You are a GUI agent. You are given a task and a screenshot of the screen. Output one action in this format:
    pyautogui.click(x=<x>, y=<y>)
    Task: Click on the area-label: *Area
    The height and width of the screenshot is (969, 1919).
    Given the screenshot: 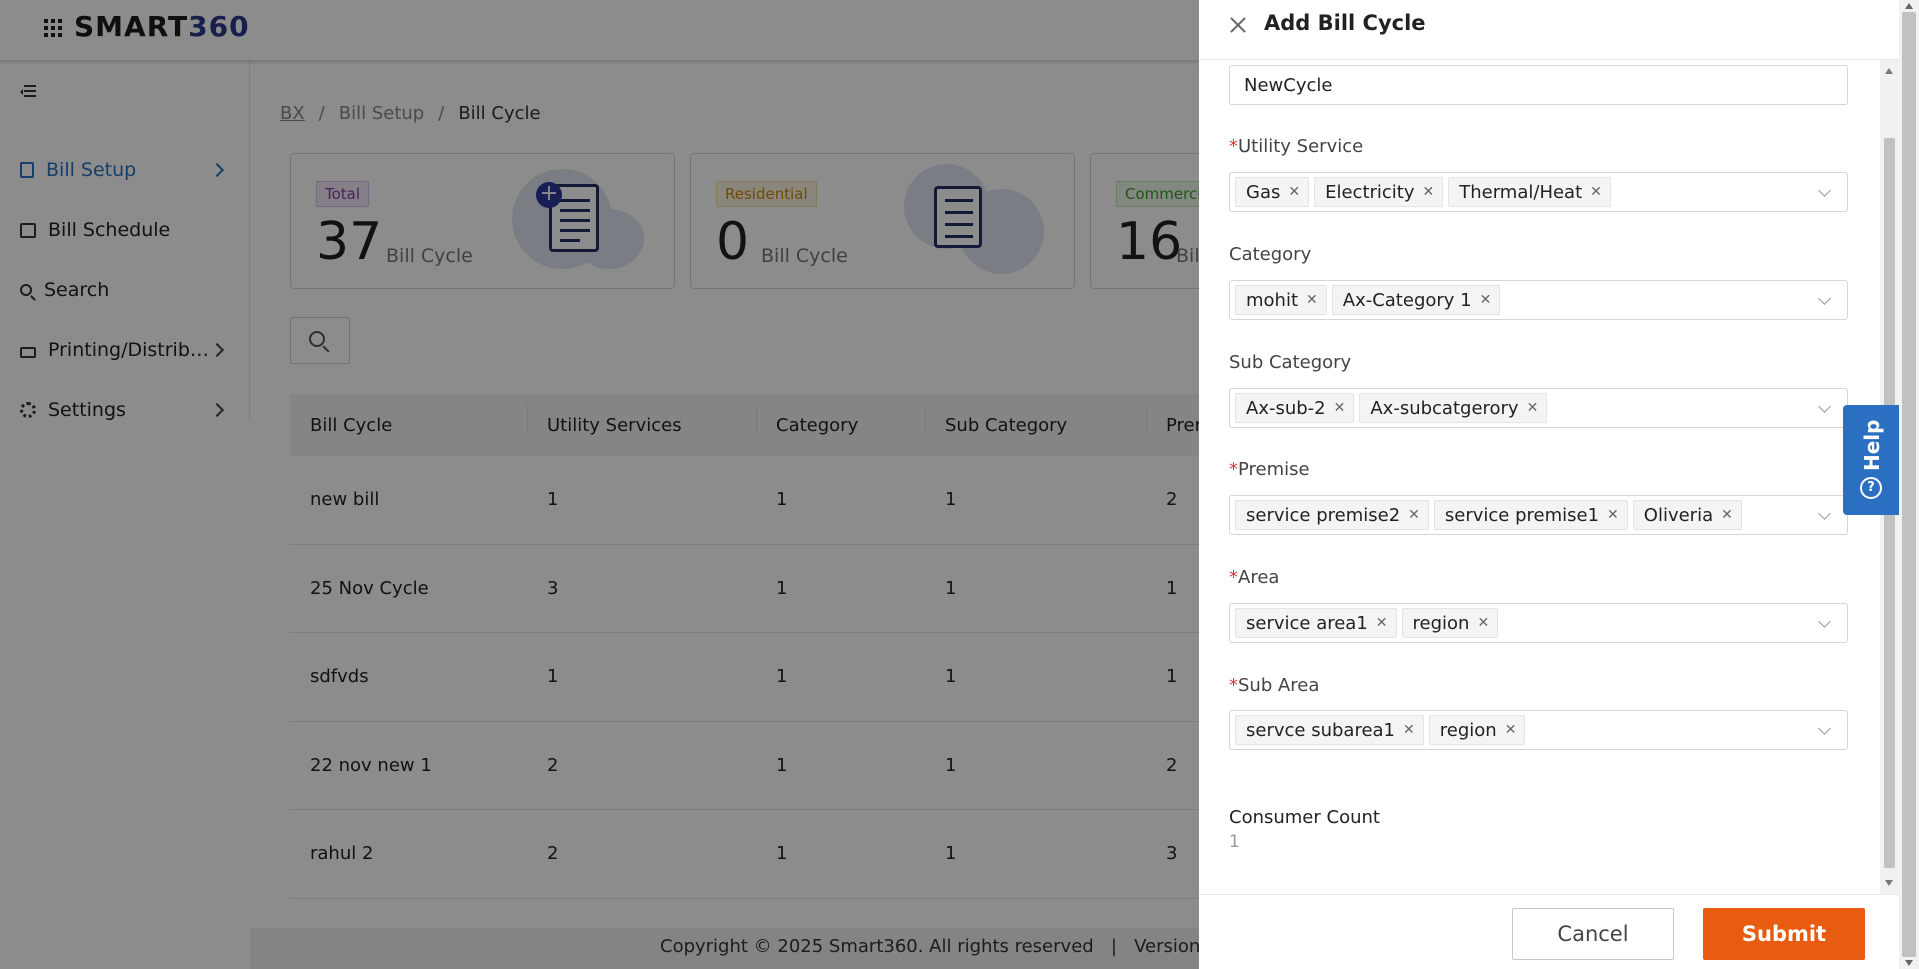 What is the action you would take?
    pyautogui.click(x=1254, y=577)
    